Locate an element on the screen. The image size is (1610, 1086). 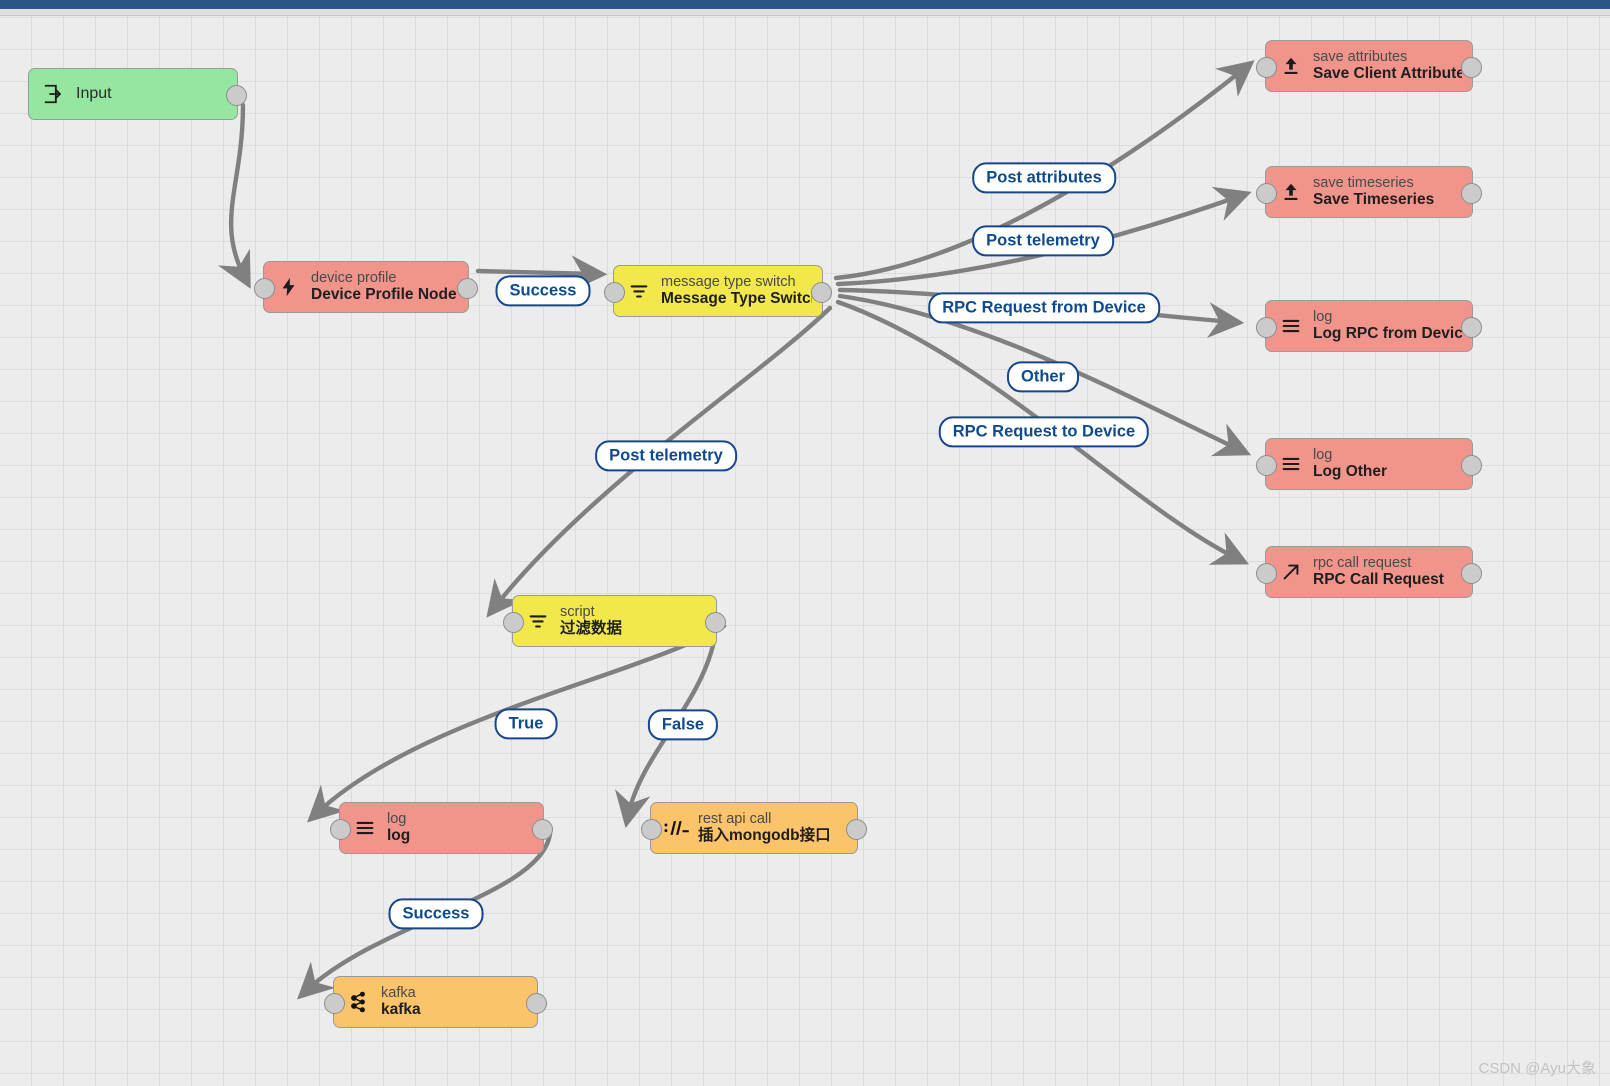
node-log-other-text: log Log Other is located at coordinates (1350, 464).